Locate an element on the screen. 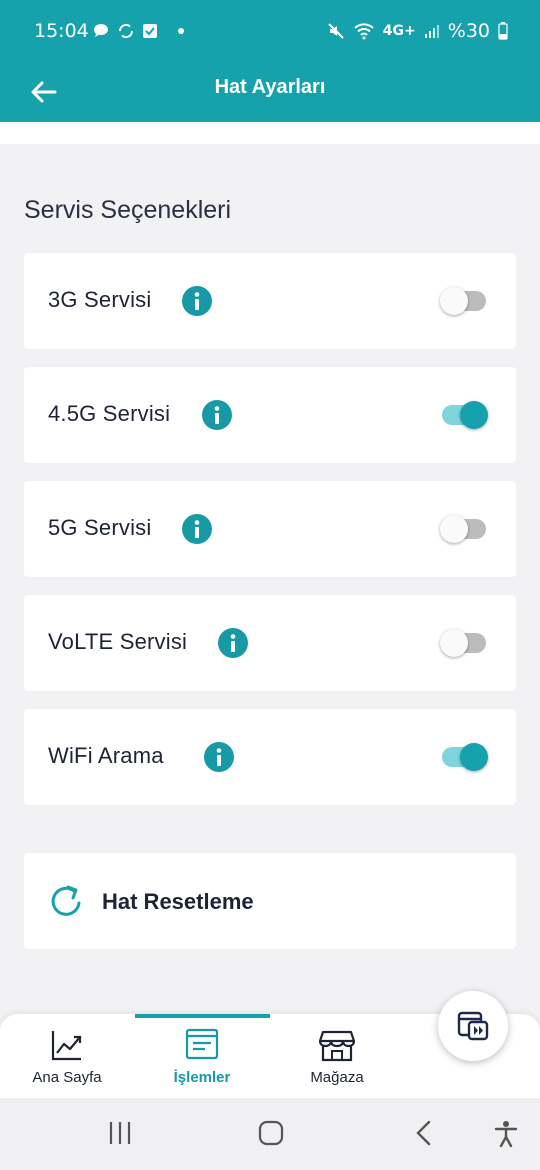 Image resolution: width=540 pixels, height=1170 pixels. chart-up-icon is located at coordinates (66, 1046).